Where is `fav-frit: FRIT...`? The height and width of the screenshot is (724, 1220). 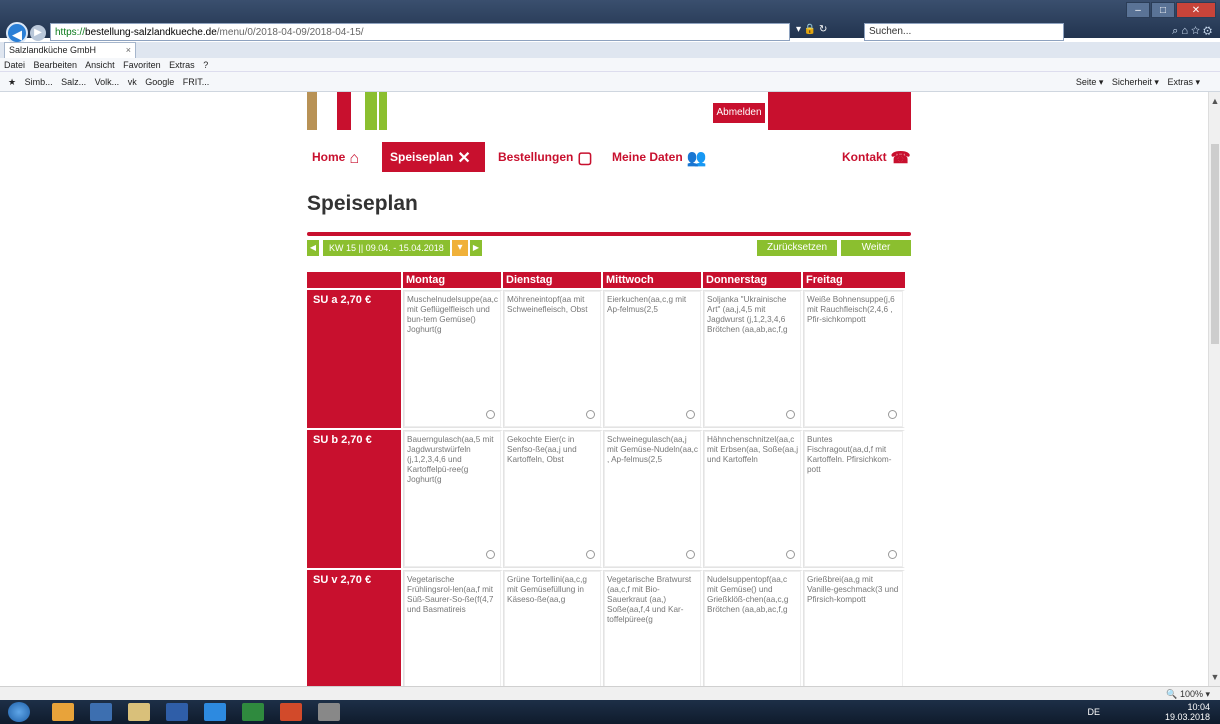 fav-frit: FRIT... is located at coordinates (196, 82).